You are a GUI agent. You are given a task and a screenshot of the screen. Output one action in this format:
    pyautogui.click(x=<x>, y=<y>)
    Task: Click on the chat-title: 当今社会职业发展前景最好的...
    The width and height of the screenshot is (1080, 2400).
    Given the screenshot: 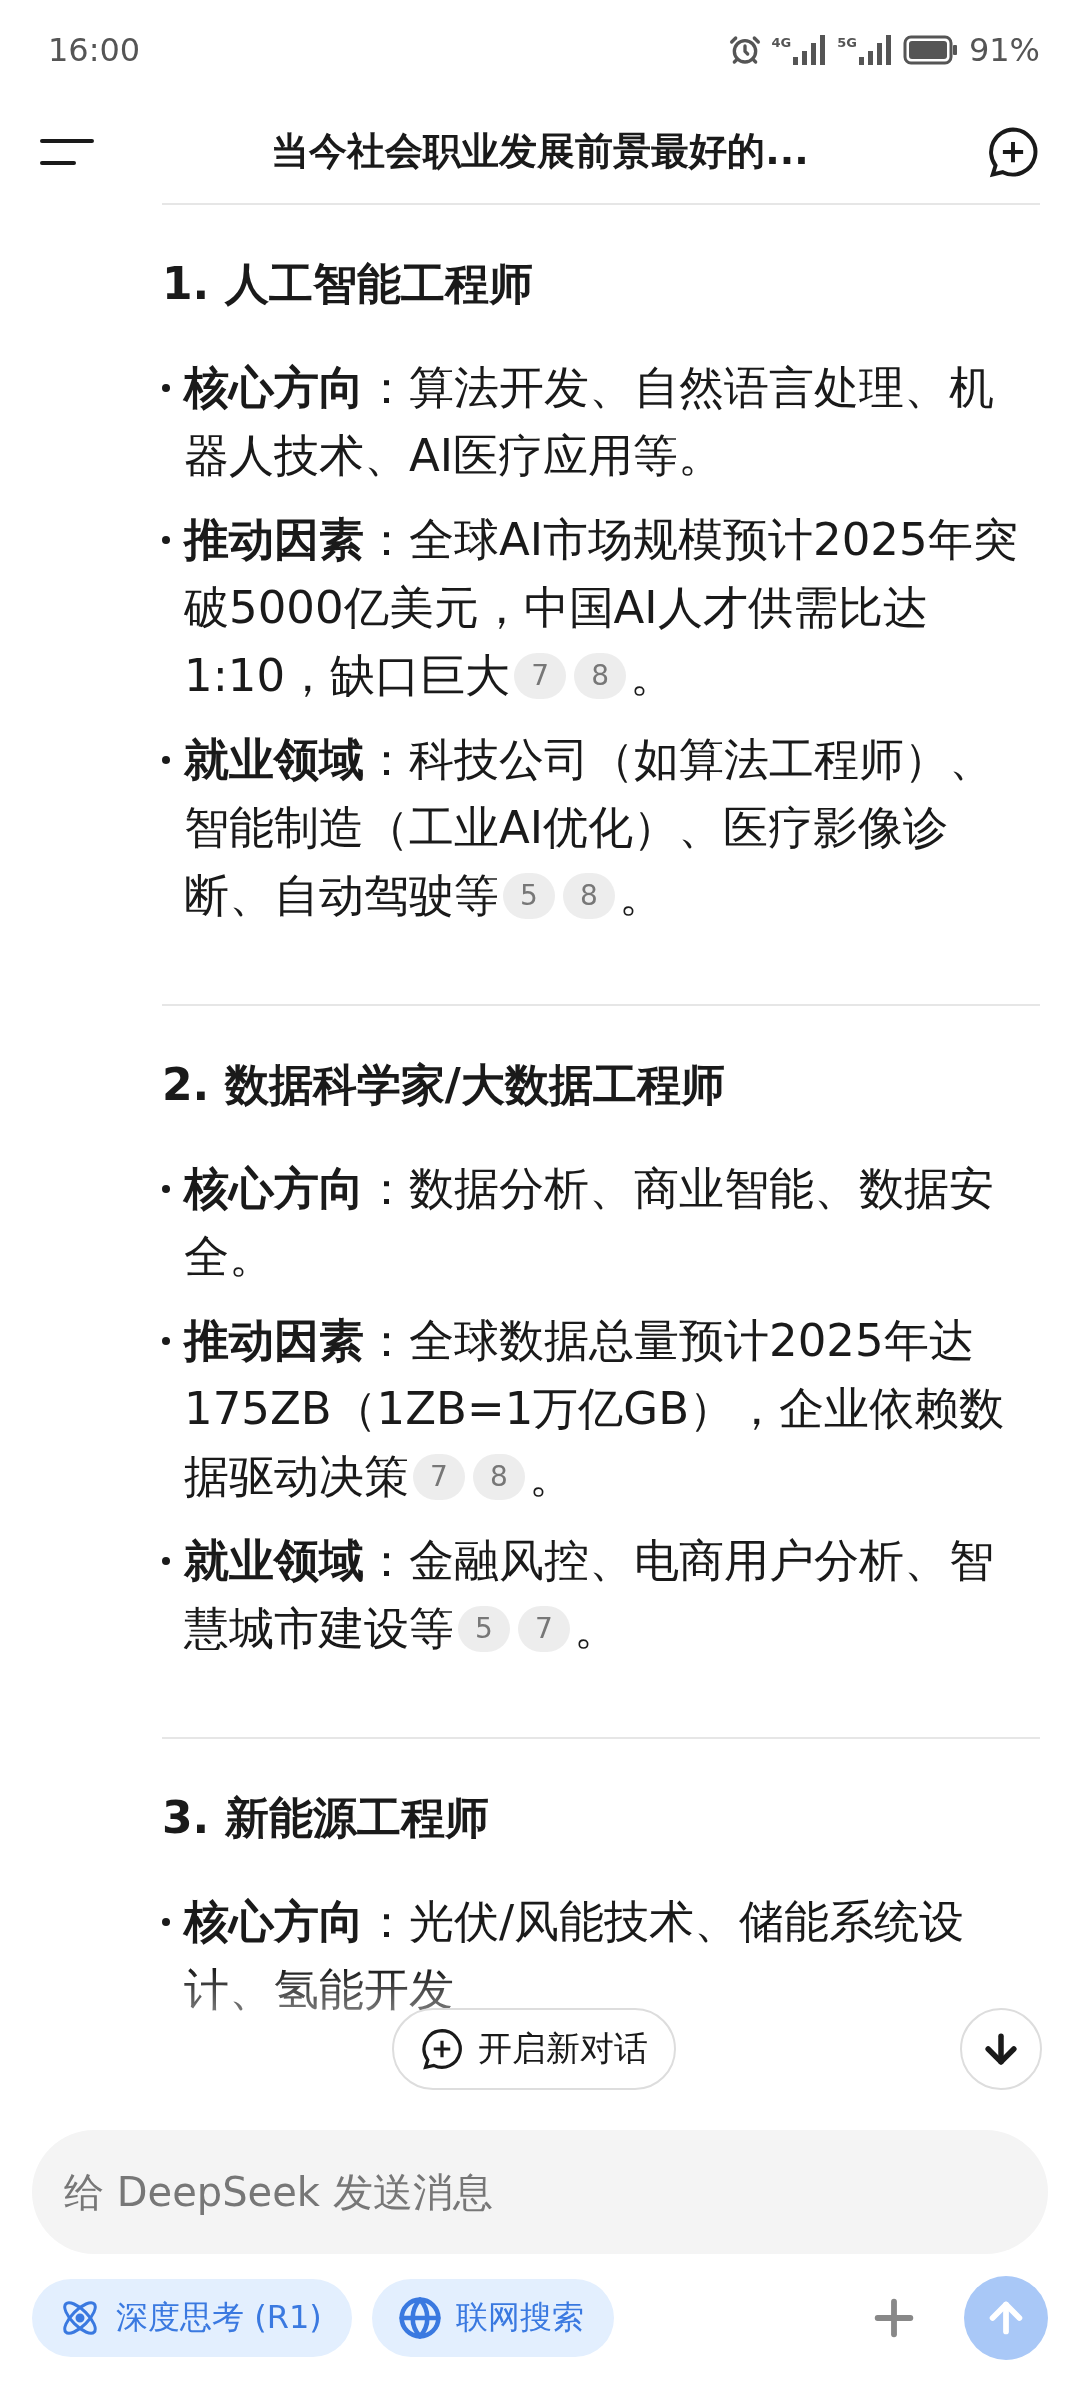 What is the action you would take?
    pyautogui.click(x=540, y=151)
    